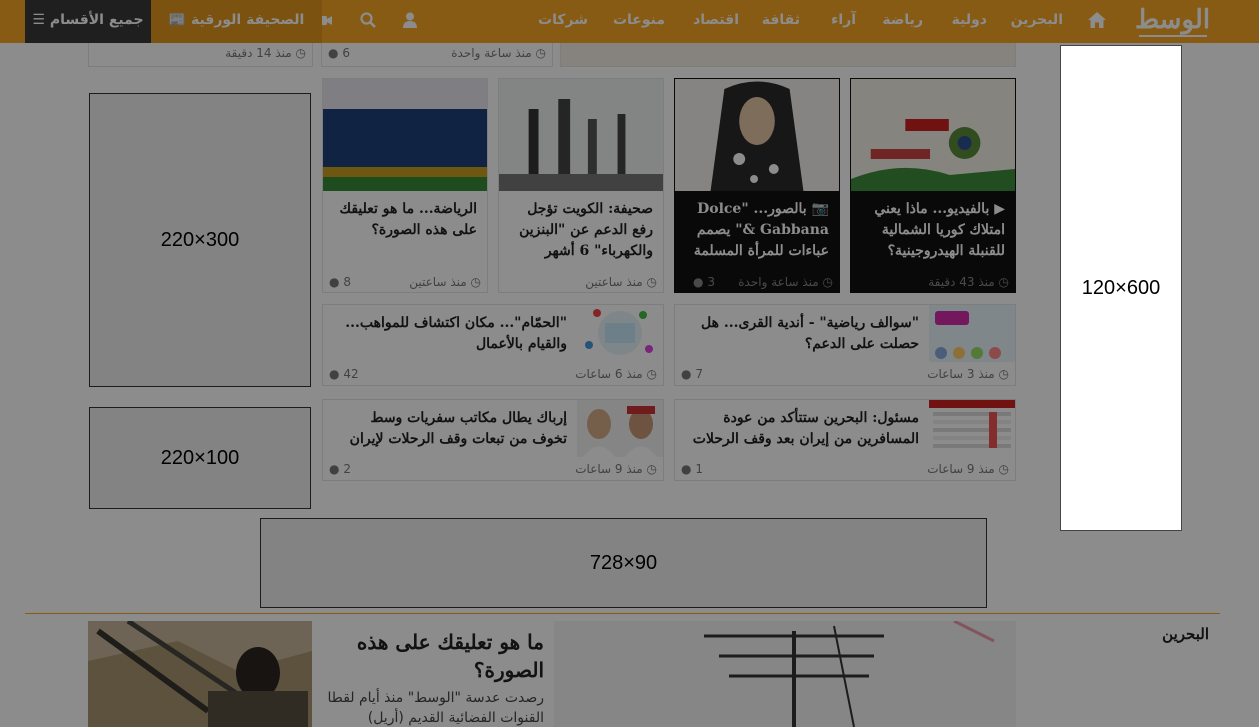  What do you see at coordinates (843, 21) in the screenshot?
I see `nav-link-opinions: آراء` at bounding box center [843, 21].